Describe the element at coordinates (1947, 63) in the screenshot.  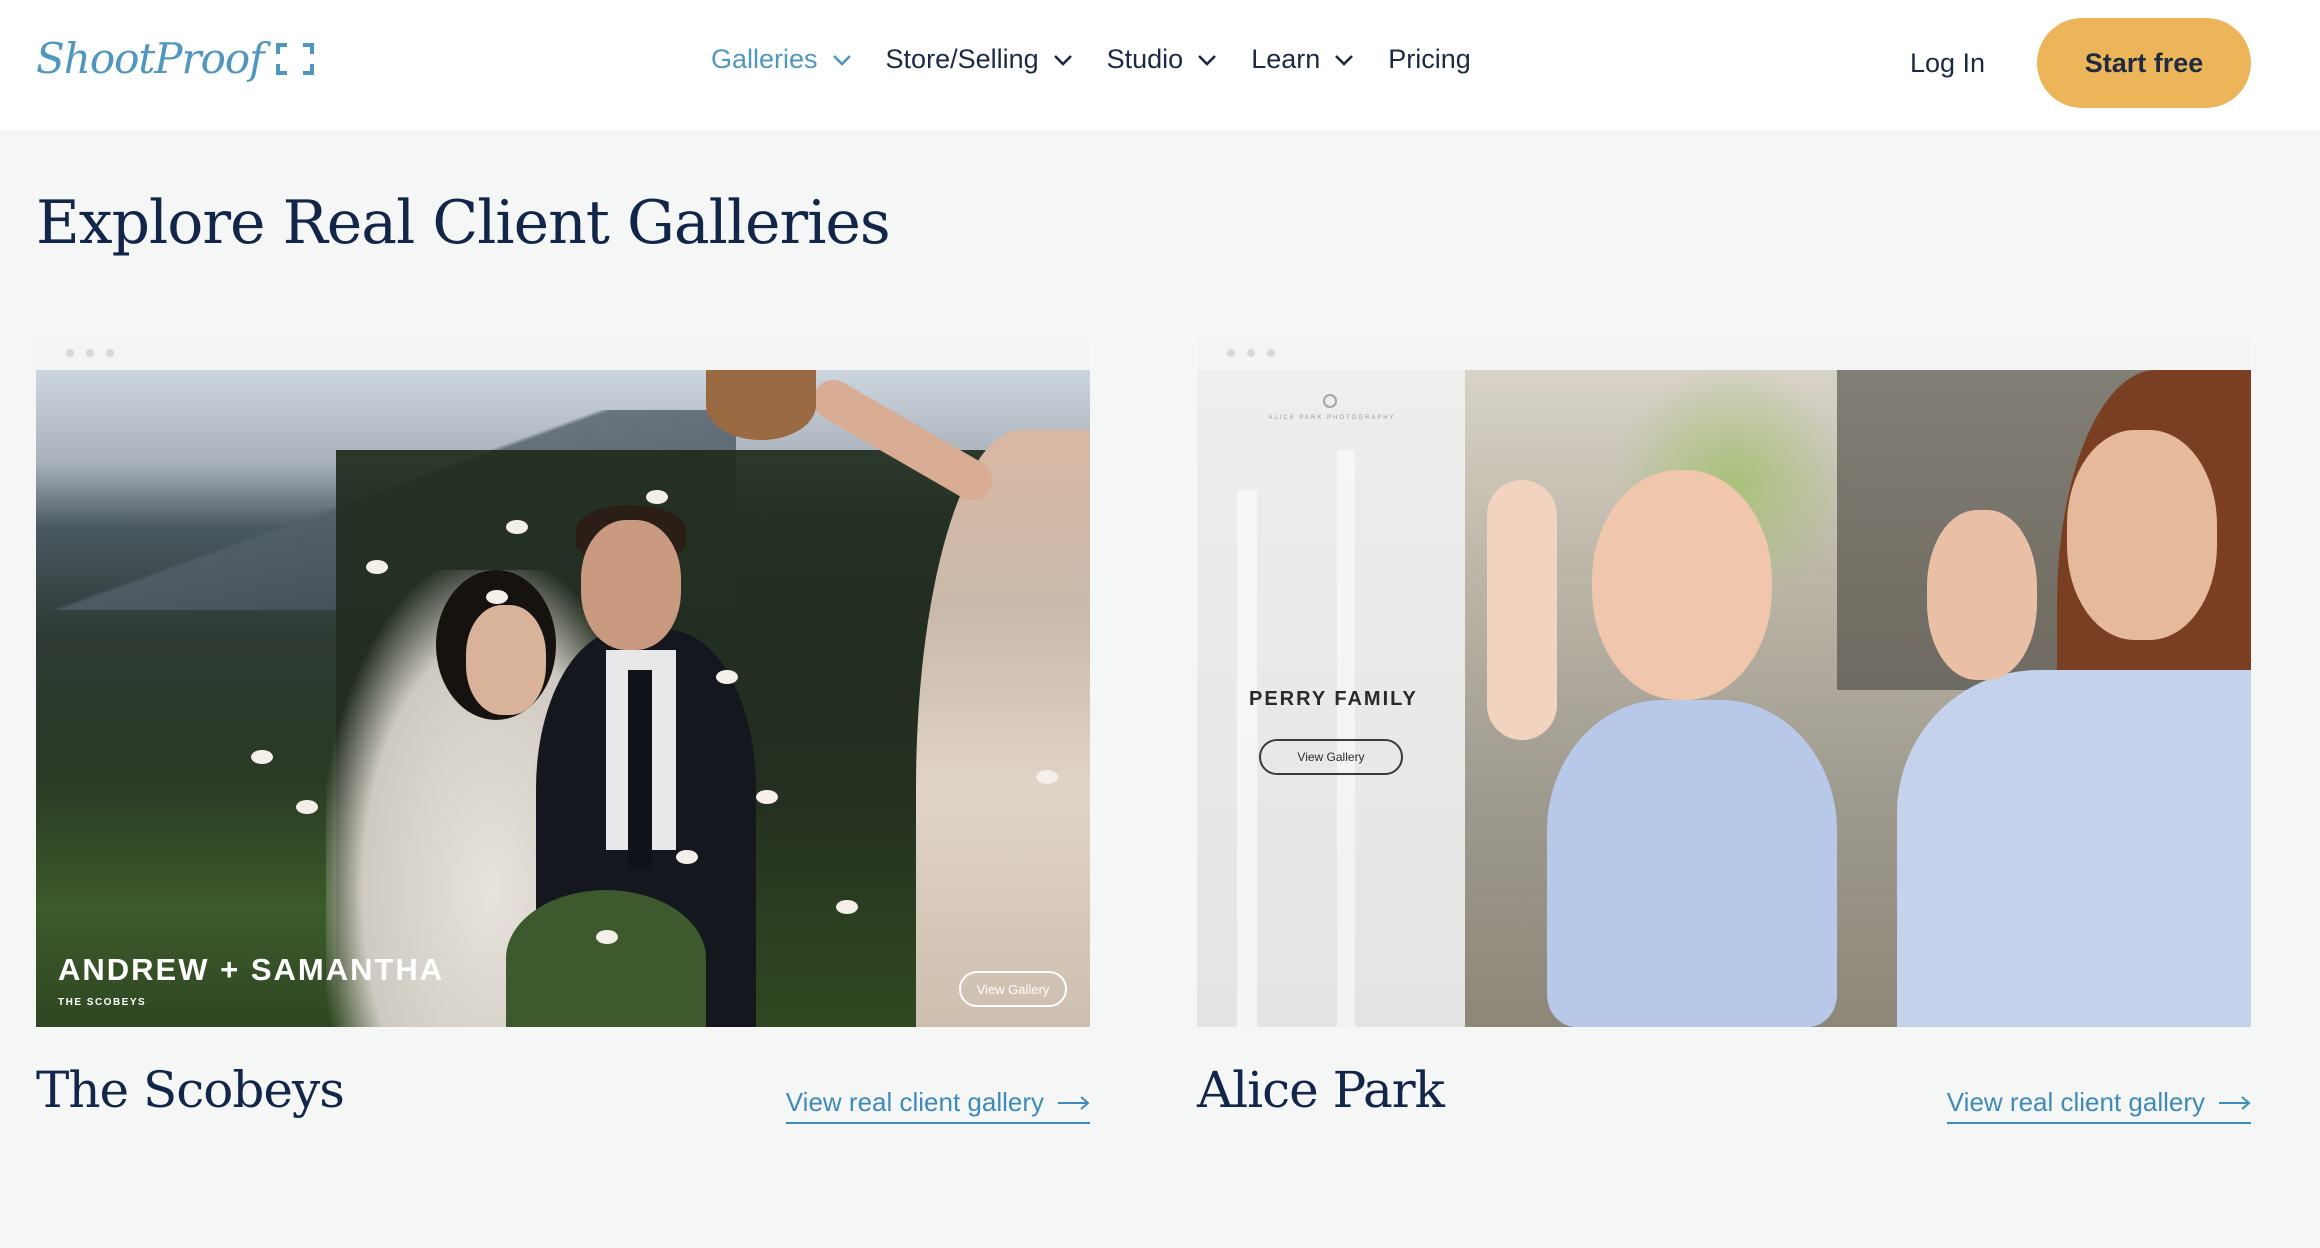
I see `login-link: Log In` at that location.